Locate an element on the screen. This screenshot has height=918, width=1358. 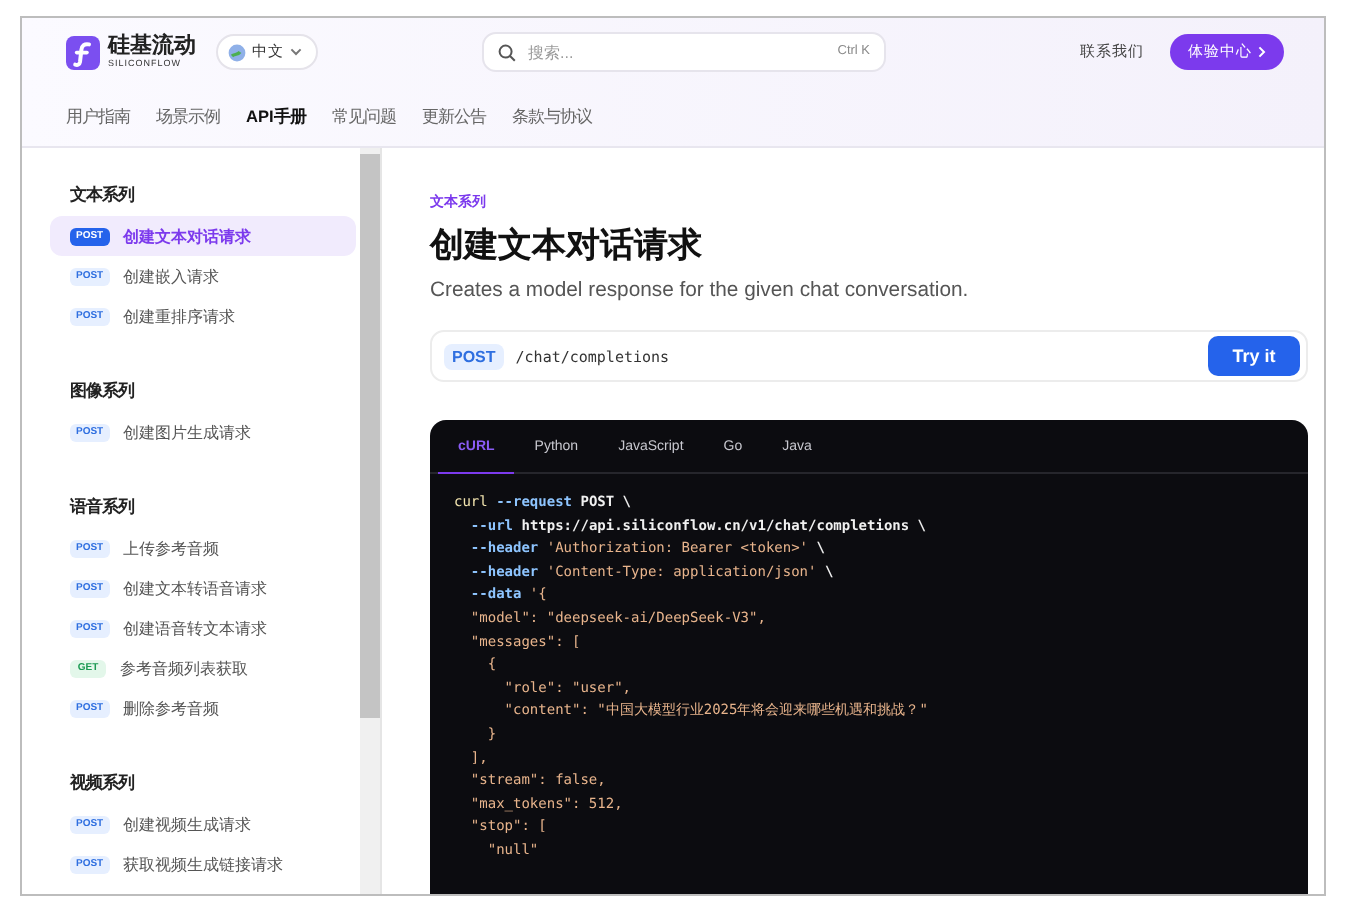
method-badge: POST is located at coordinates (474, 356).